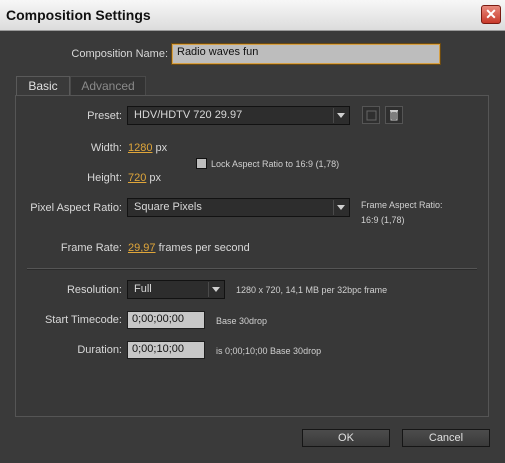 This screenshot has width=505, height=463. I want to click on lock-aspect-label: Lock Aspect Ratio to 16:9 (1,78), so click(275, 164).